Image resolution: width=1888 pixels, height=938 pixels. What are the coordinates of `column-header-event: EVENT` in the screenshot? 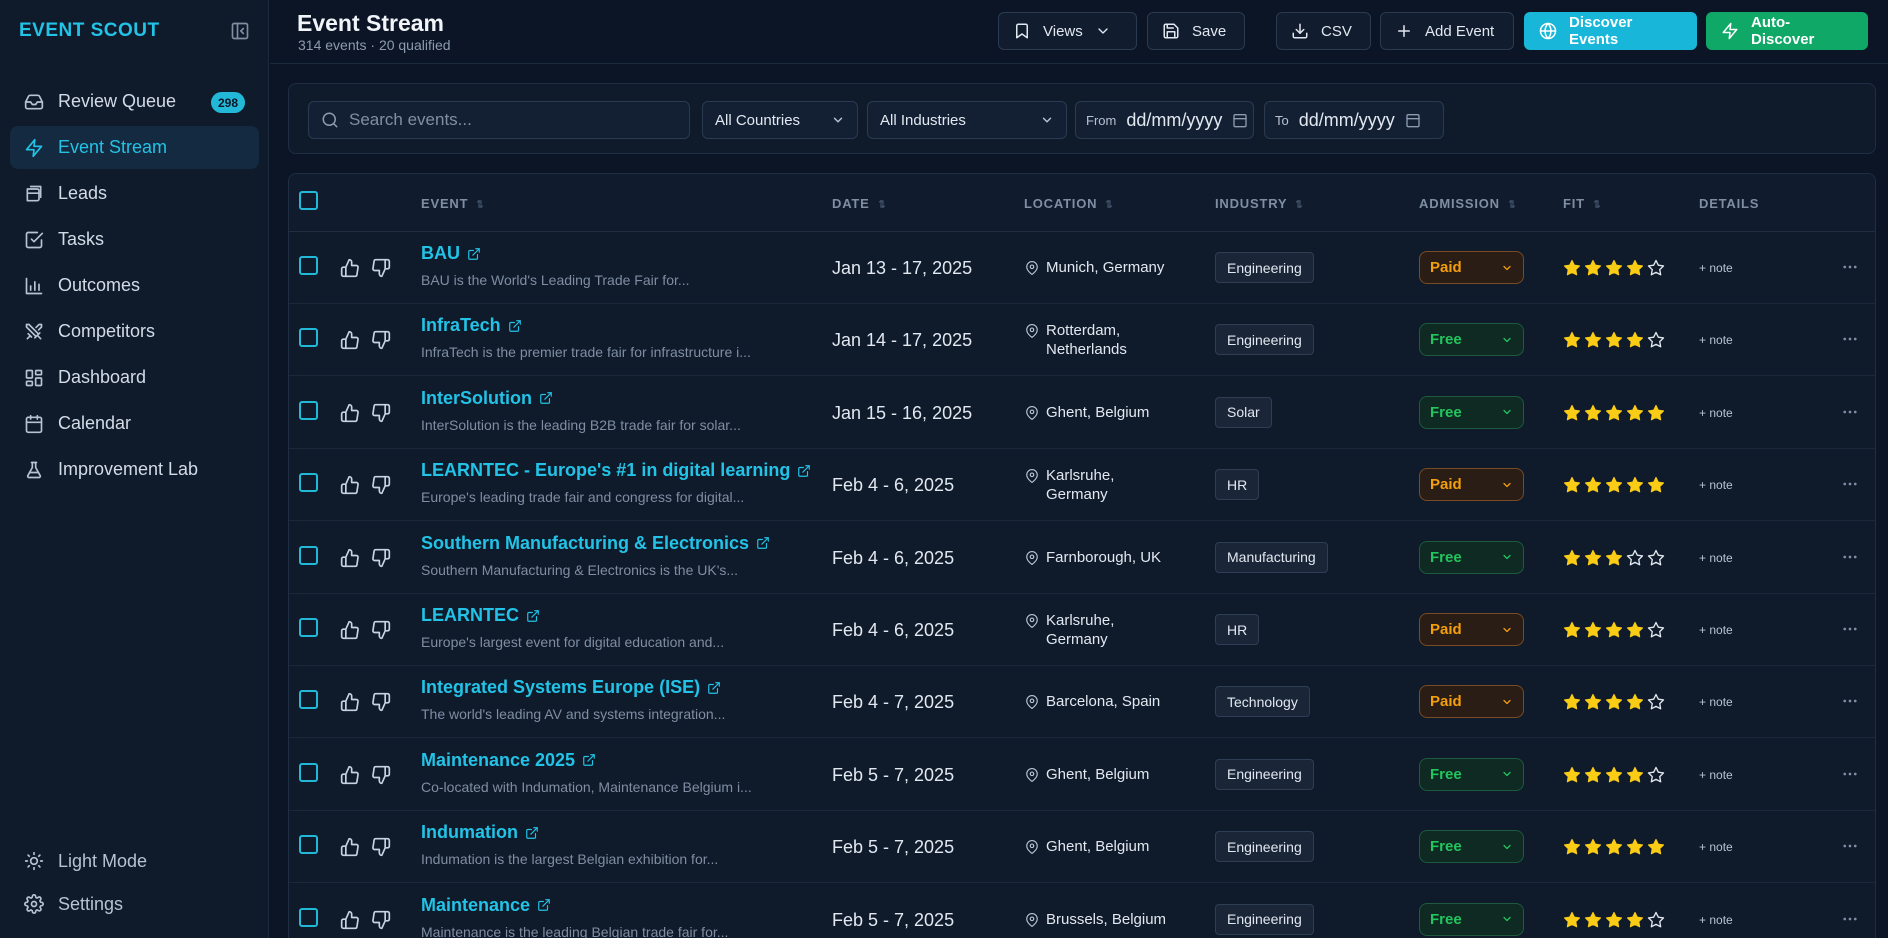 It's located at (453, 203).